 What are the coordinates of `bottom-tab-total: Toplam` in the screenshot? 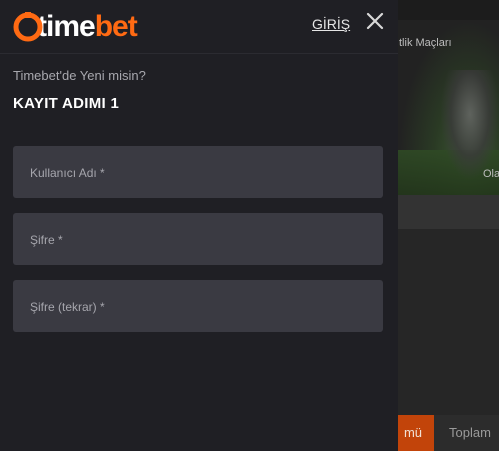 It's located at (466, 433).